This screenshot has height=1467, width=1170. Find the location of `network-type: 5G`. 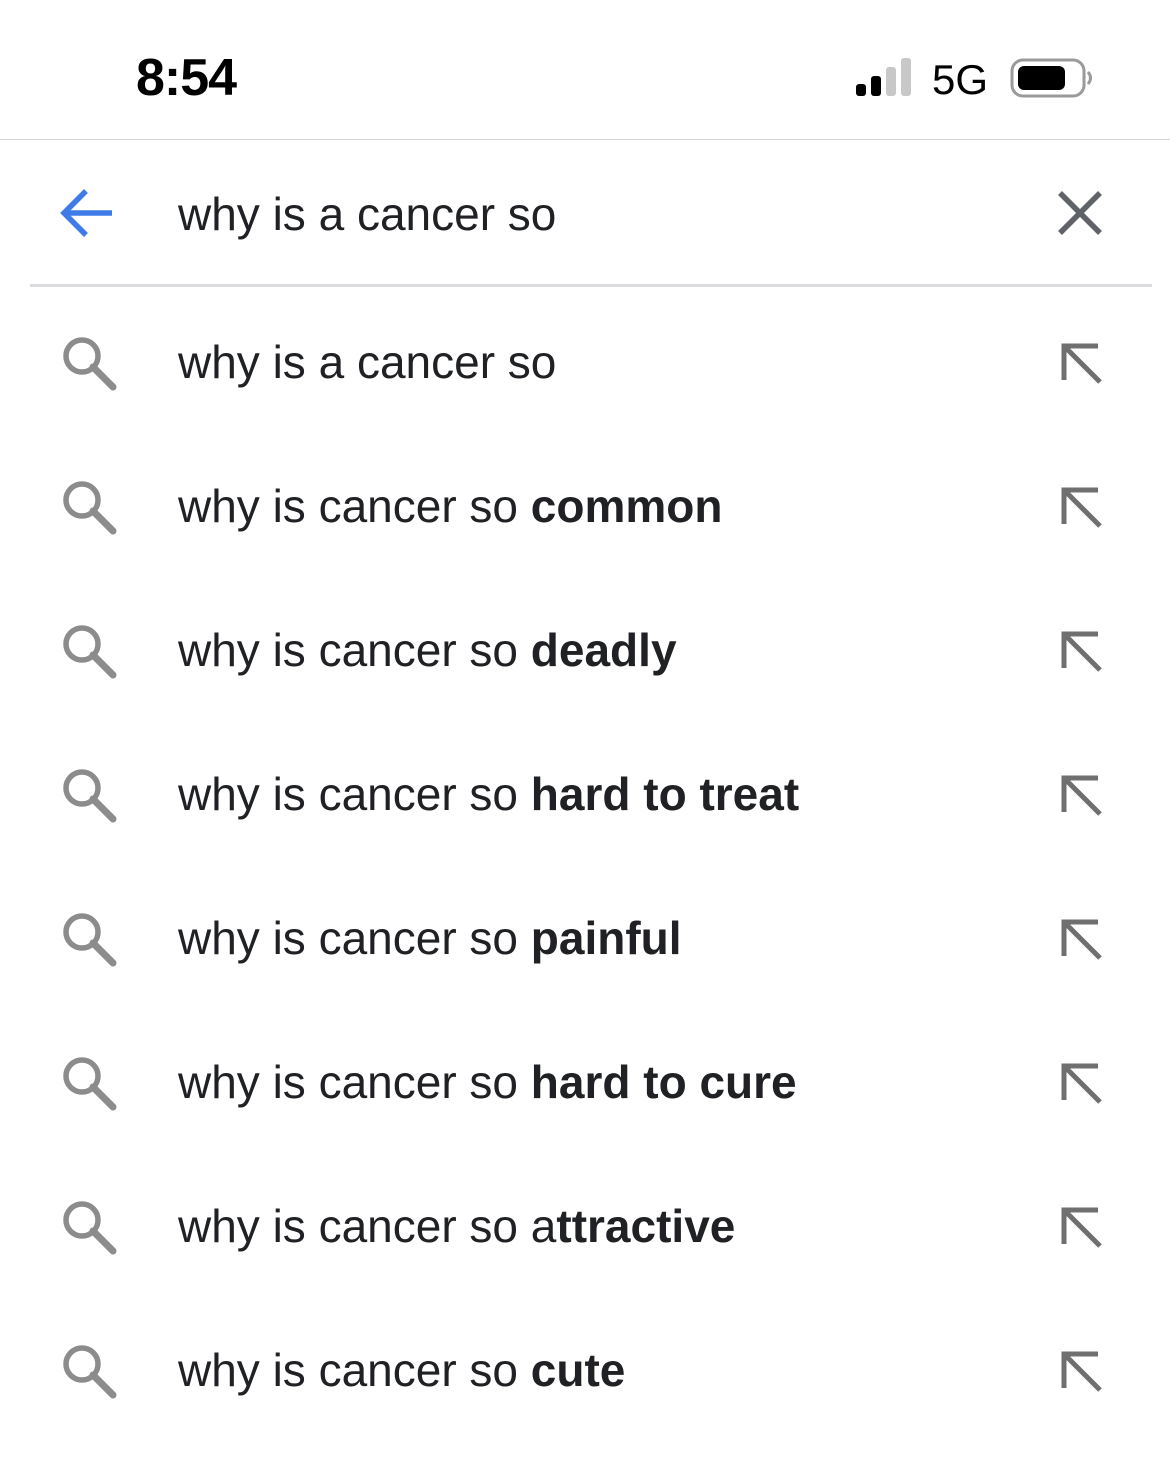

network-type: 5G is located at coordinates (960, 79).